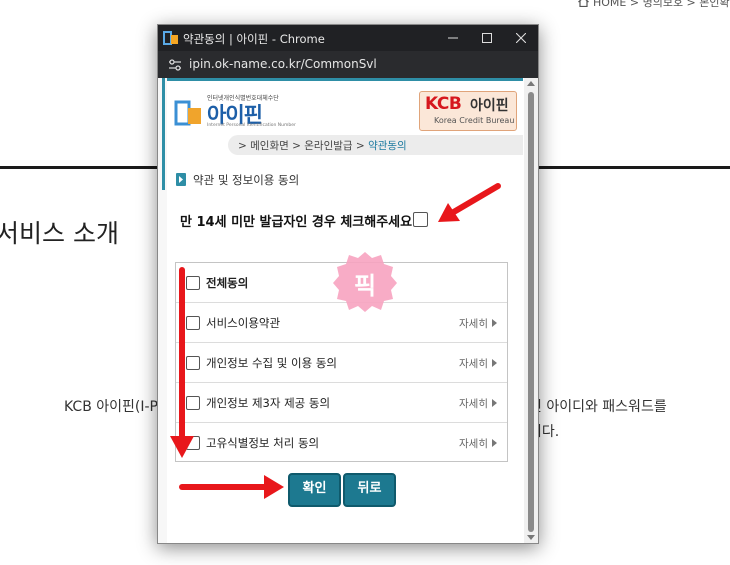 This screenshot has height=565, width=730. I want to click on agreement-label: 서비스이용약관, so click(243, 323).